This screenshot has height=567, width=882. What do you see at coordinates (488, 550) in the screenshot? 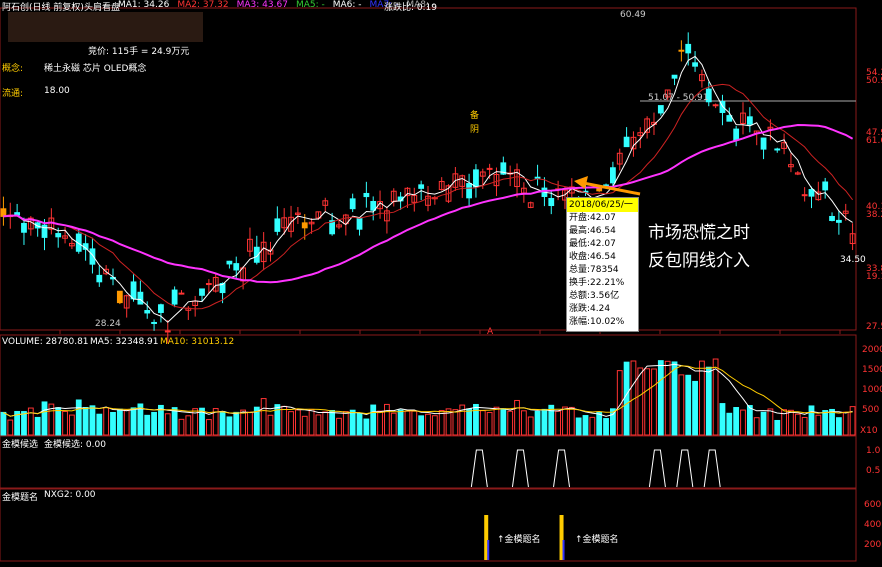
I see `gold-bar-base` at bounding box center [488, 550].